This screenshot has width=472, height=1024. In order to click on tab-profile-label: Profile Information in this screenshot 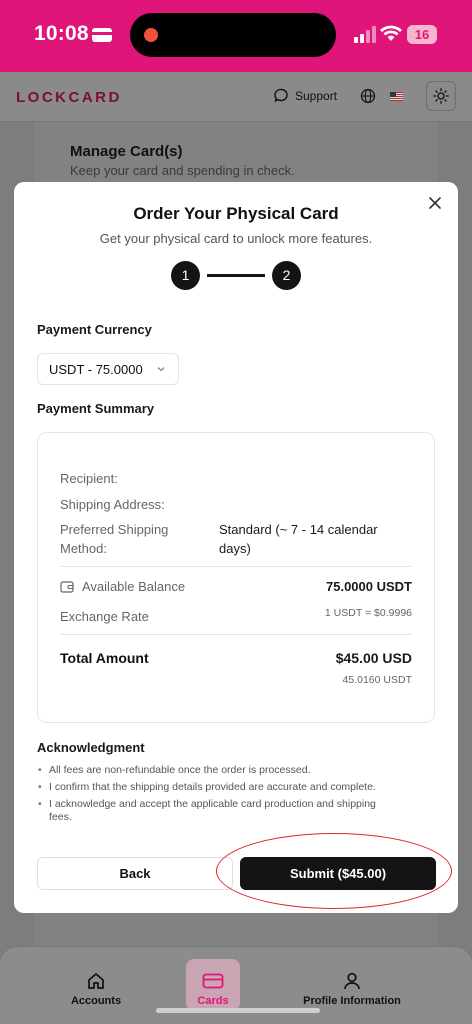, I will do `click(352, 1001)`.